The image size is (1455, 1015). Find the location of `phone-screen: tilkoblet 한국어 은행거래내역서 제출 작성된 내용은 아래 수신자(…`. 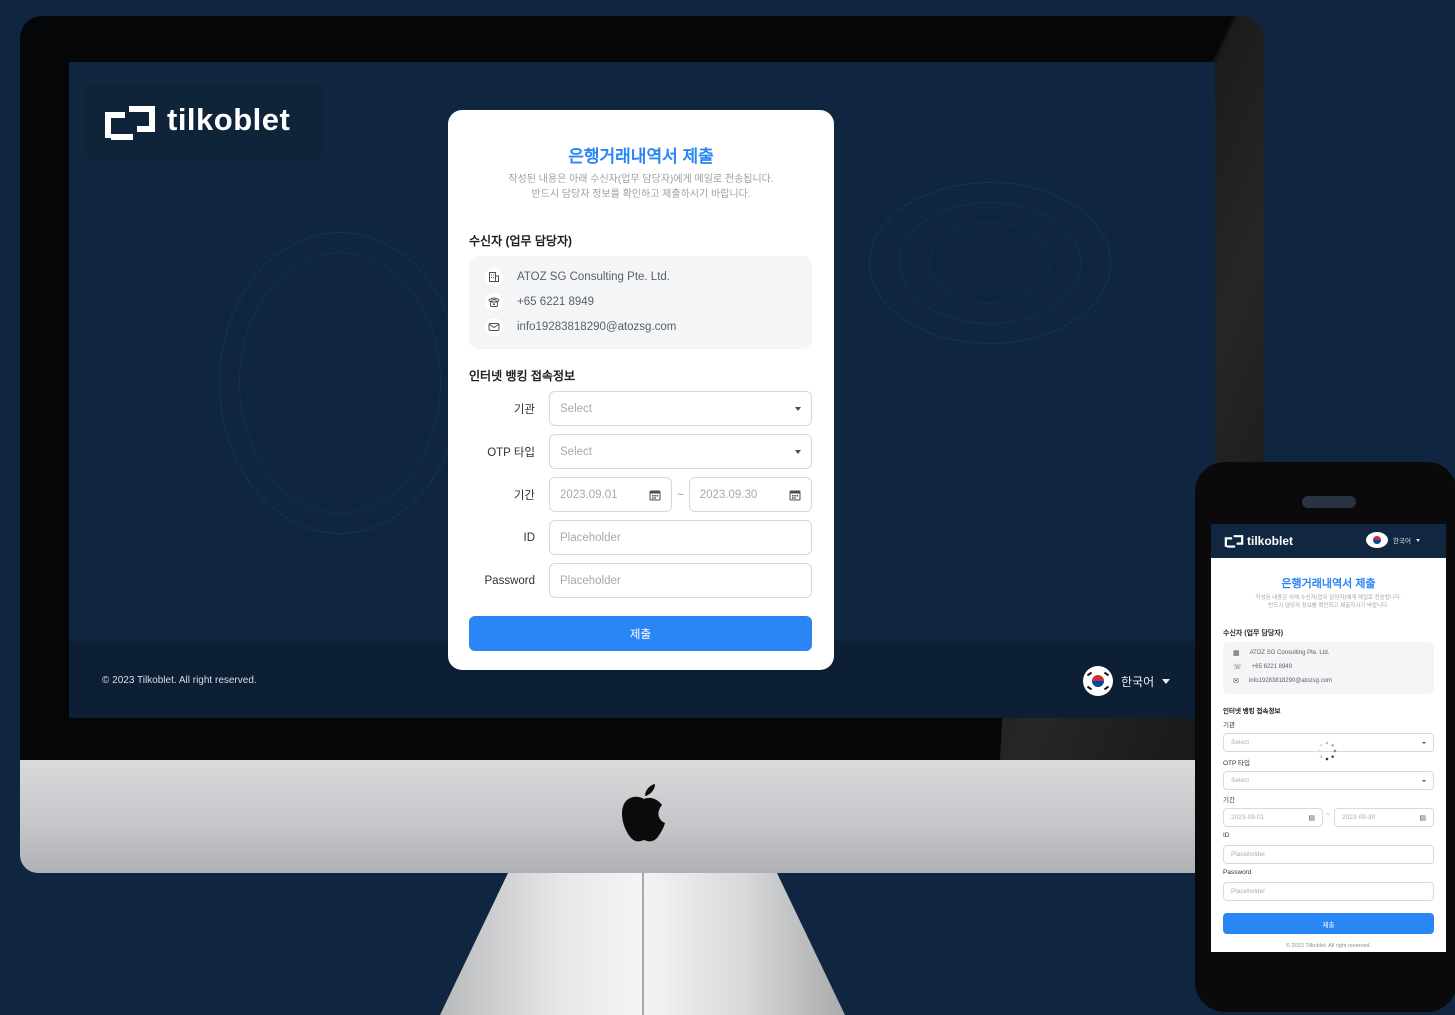

phone-screen: tilkoblet 한국어 은행거래내역서 제출 작성된 내용은 아래 수신자(… is located at coordinates (1328, 738).